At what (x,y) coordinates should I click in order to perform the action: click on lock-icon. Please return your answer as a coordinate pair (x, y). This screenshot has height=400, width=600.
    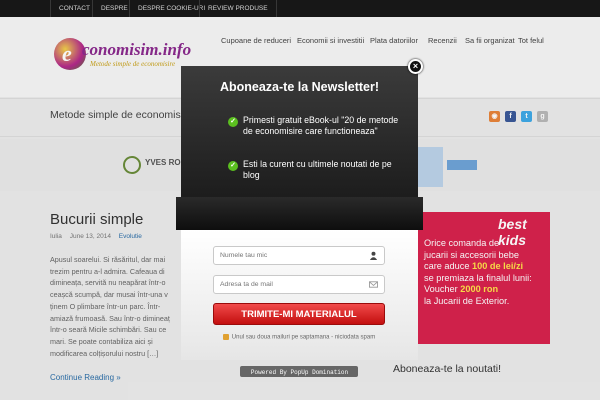
    Looking at the image, I should click on (225, 337).